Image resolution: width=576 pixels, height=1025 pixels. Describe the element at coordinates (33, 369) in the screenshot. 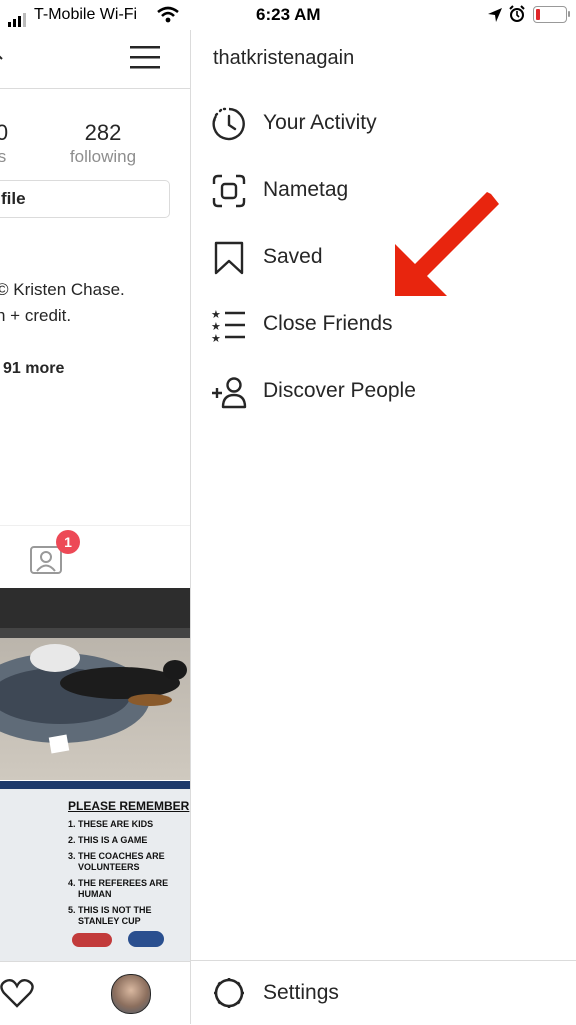

I see `followed-by-text: 91 more` at that location.